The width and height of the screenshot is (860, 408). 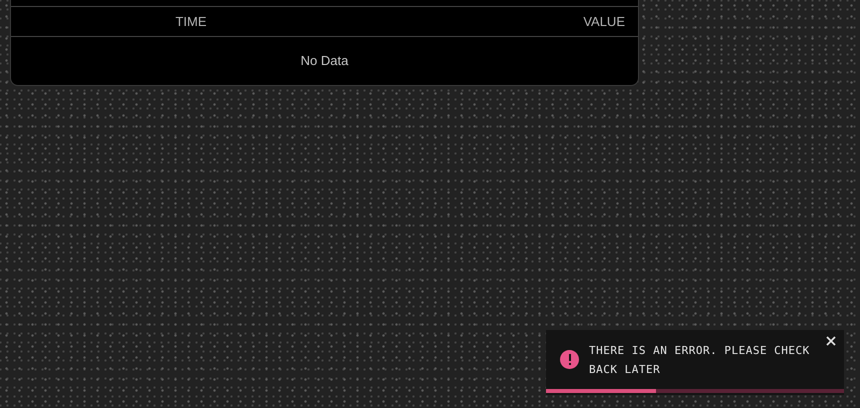 I want to click on column-header: VALUE, so click(x=604, y=21).